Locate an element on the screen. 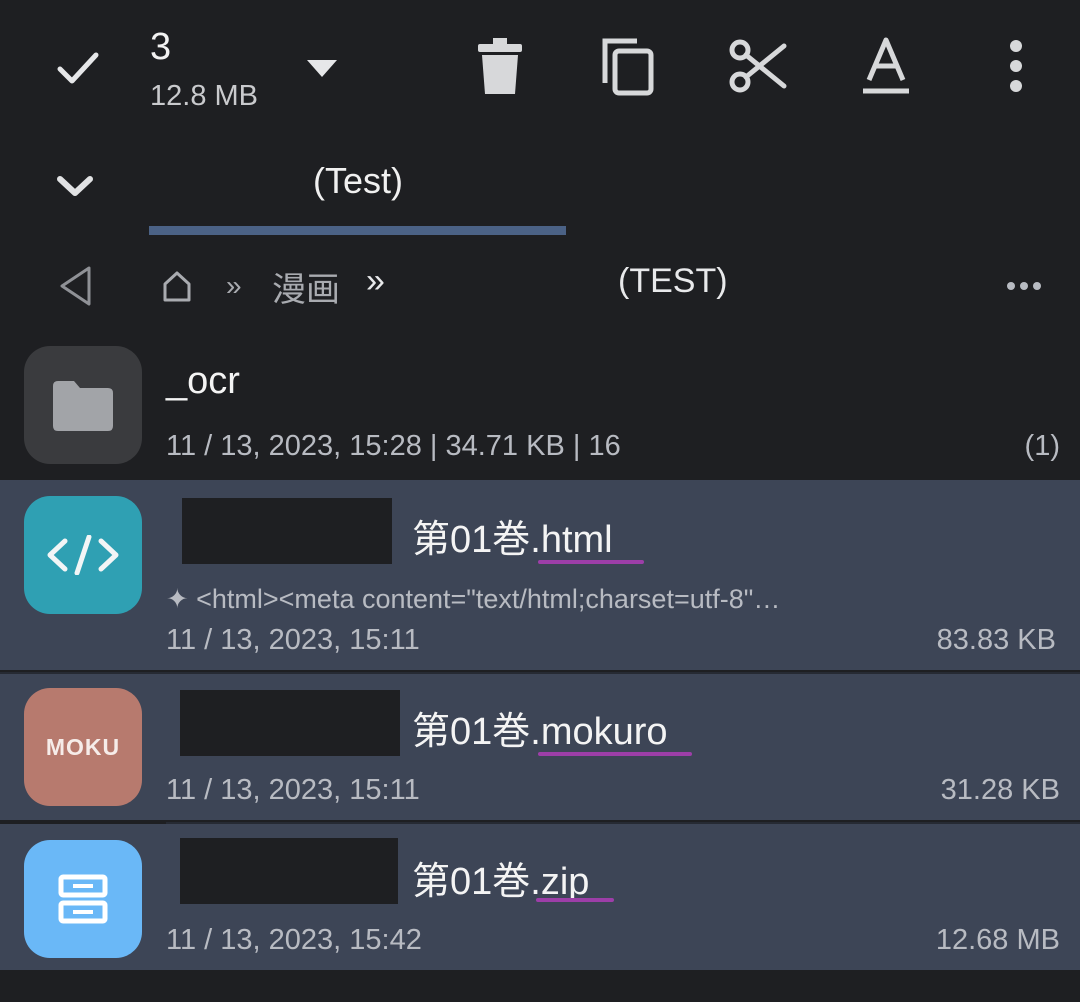  back-button is located at coordinates (75, 286).